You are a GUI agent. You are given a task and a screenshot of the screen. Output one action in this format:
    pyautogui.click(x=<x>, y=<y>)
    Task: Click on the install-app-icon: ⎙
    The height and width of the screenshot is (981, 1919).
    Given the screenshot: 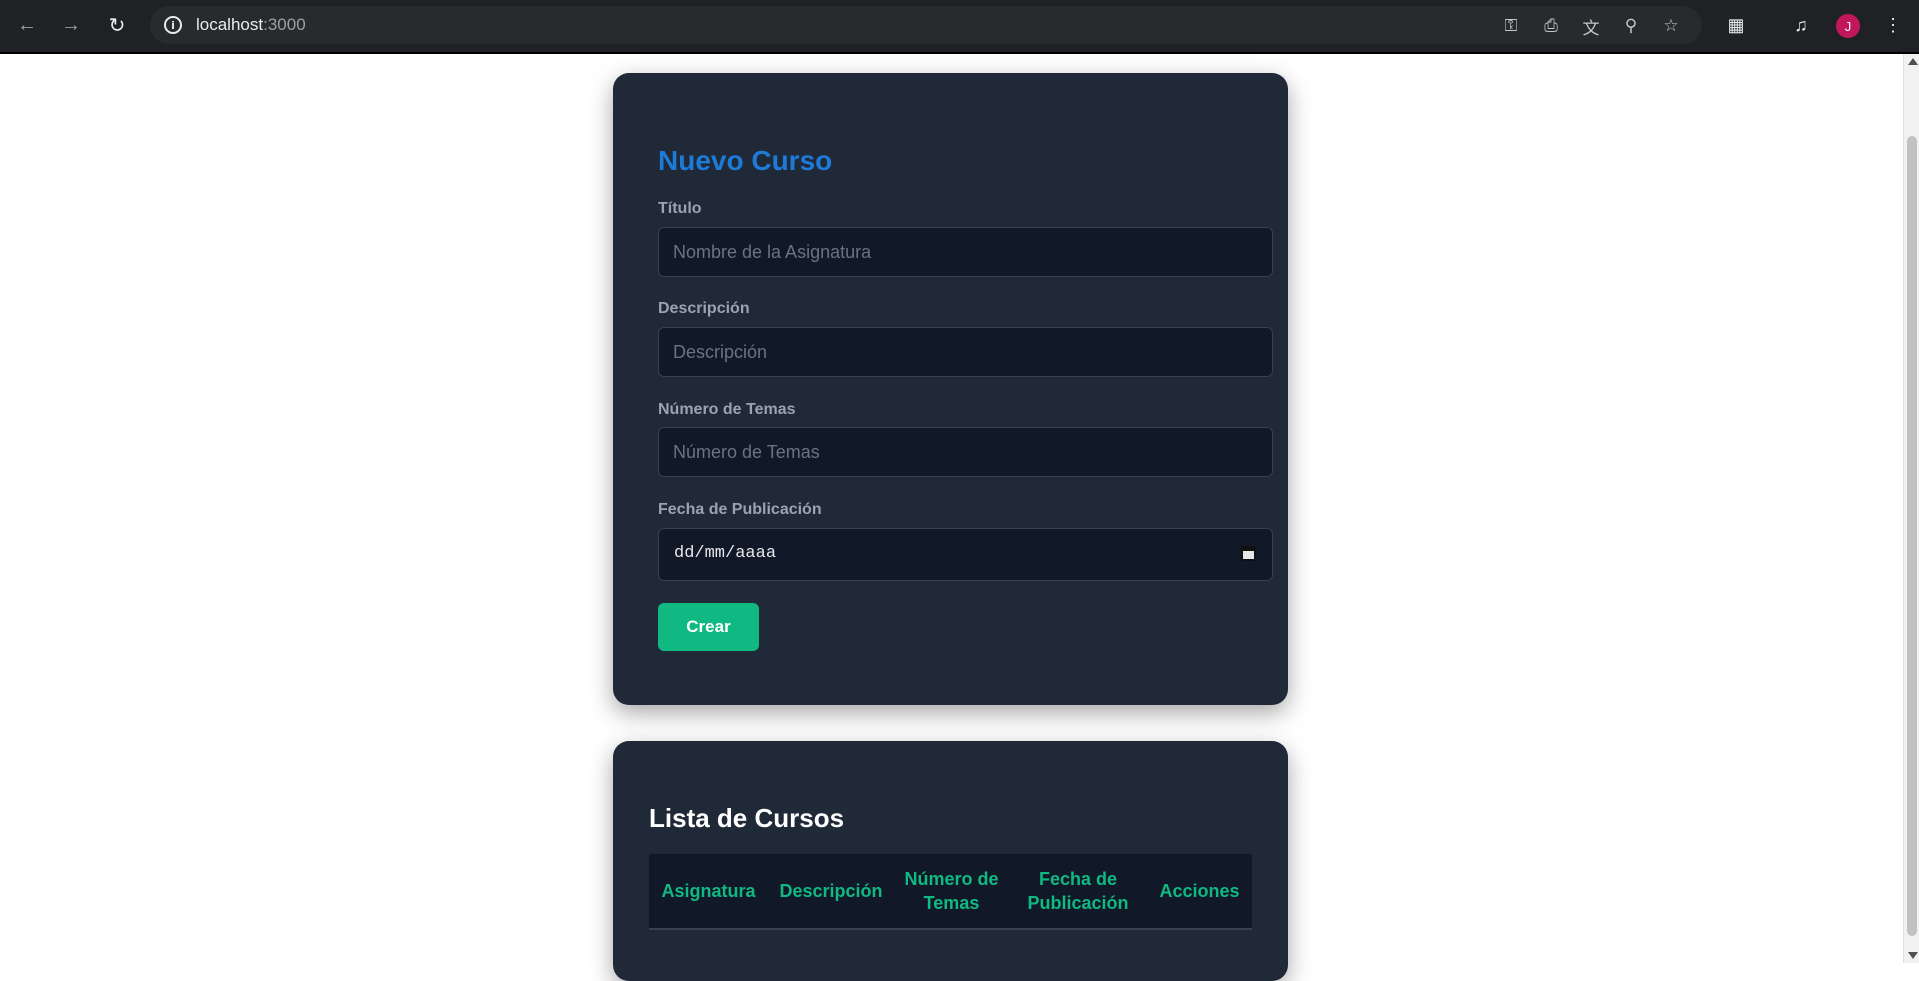 What is the action you would take?
    pyautogui.click(x=1551, y=26)
    